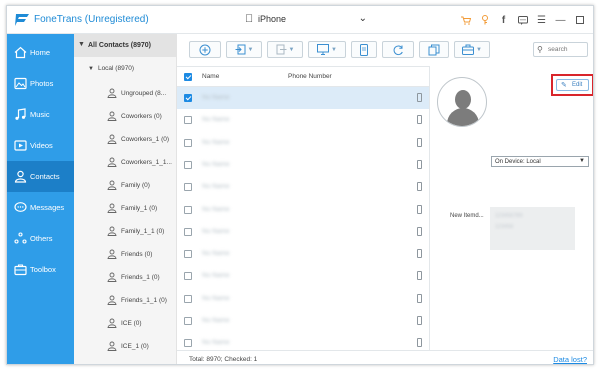 This screenshot has width=600, height=370. What do you see at coordinates (434, 49) in the screenshot?
I see `duplicate-button` at bounding box center [434, 49].